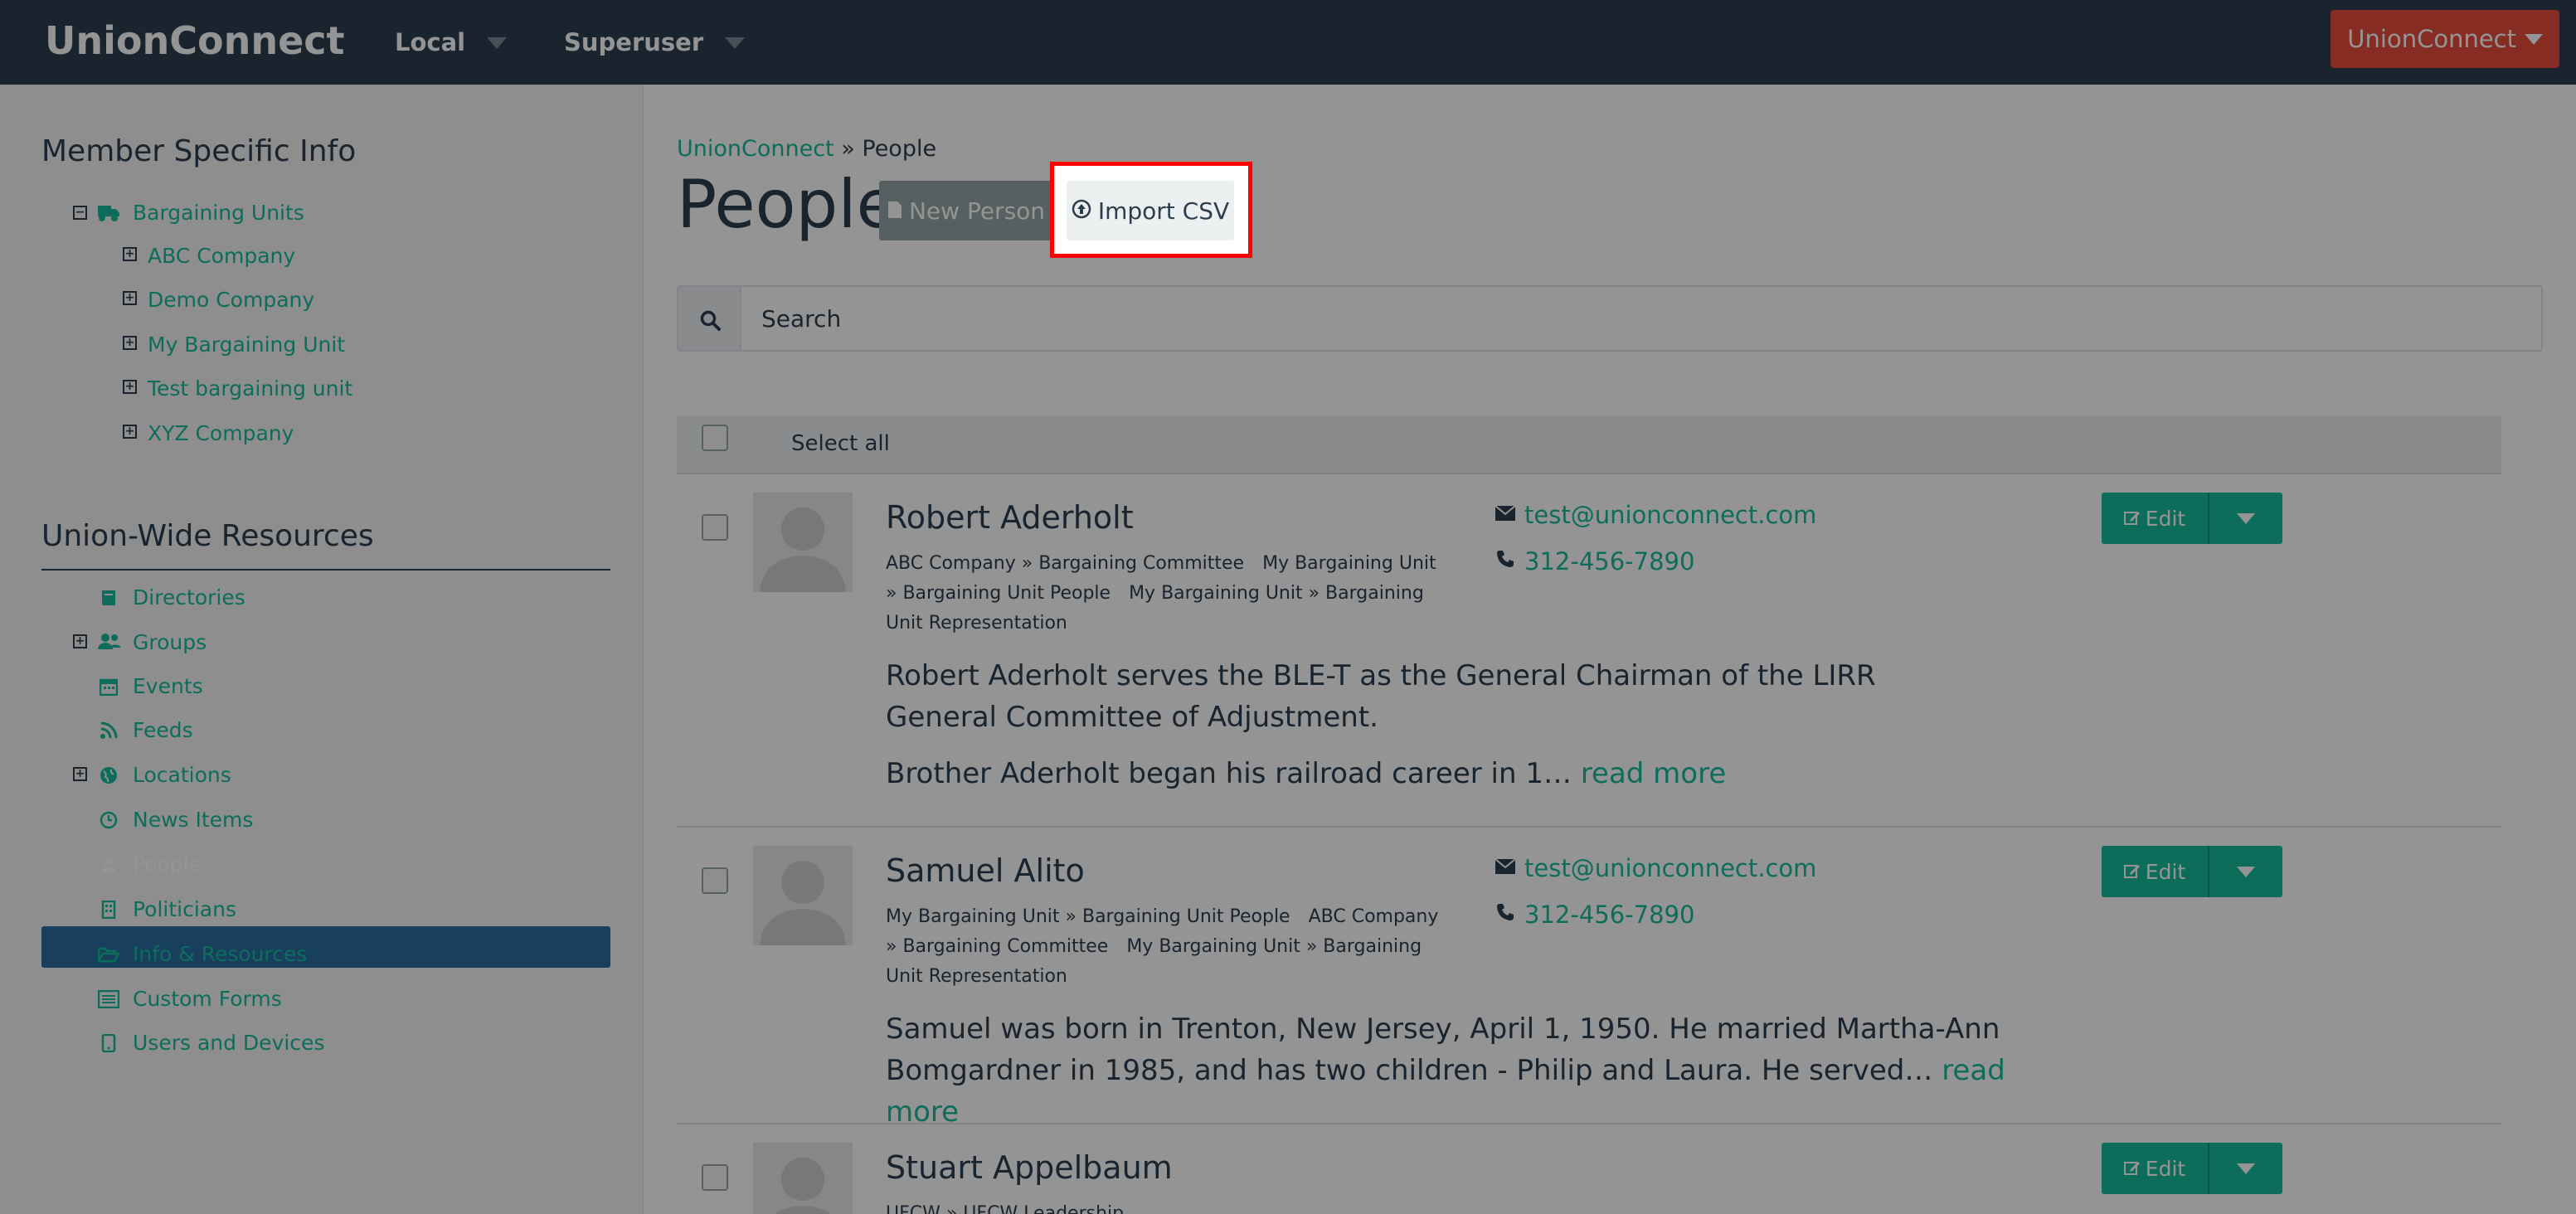 This screenshot has height=1214, width=2576. I want to click on tag: ABC Company » Bargaining Committee, so click(1065, 563).